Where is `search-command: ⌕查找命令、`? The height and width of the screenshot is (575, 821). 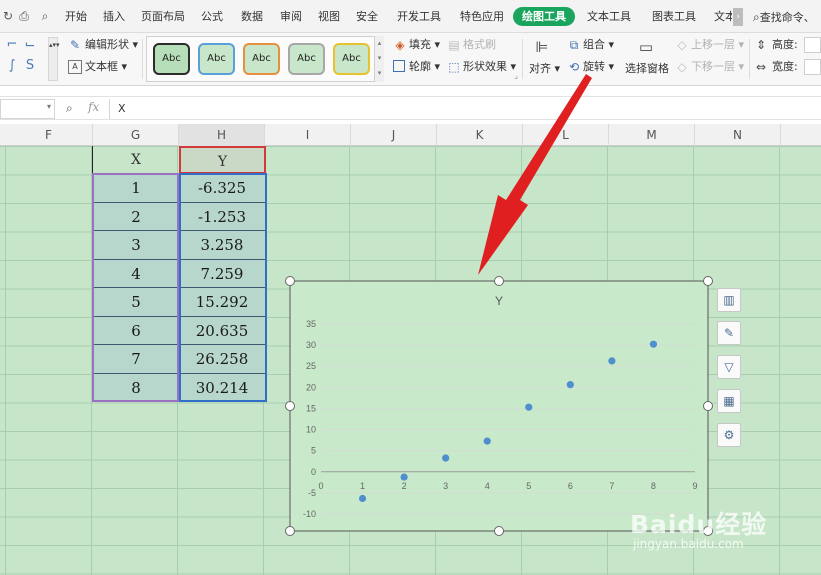 search-command: ⌕查找命令、 is located at coordinates (784, 17).